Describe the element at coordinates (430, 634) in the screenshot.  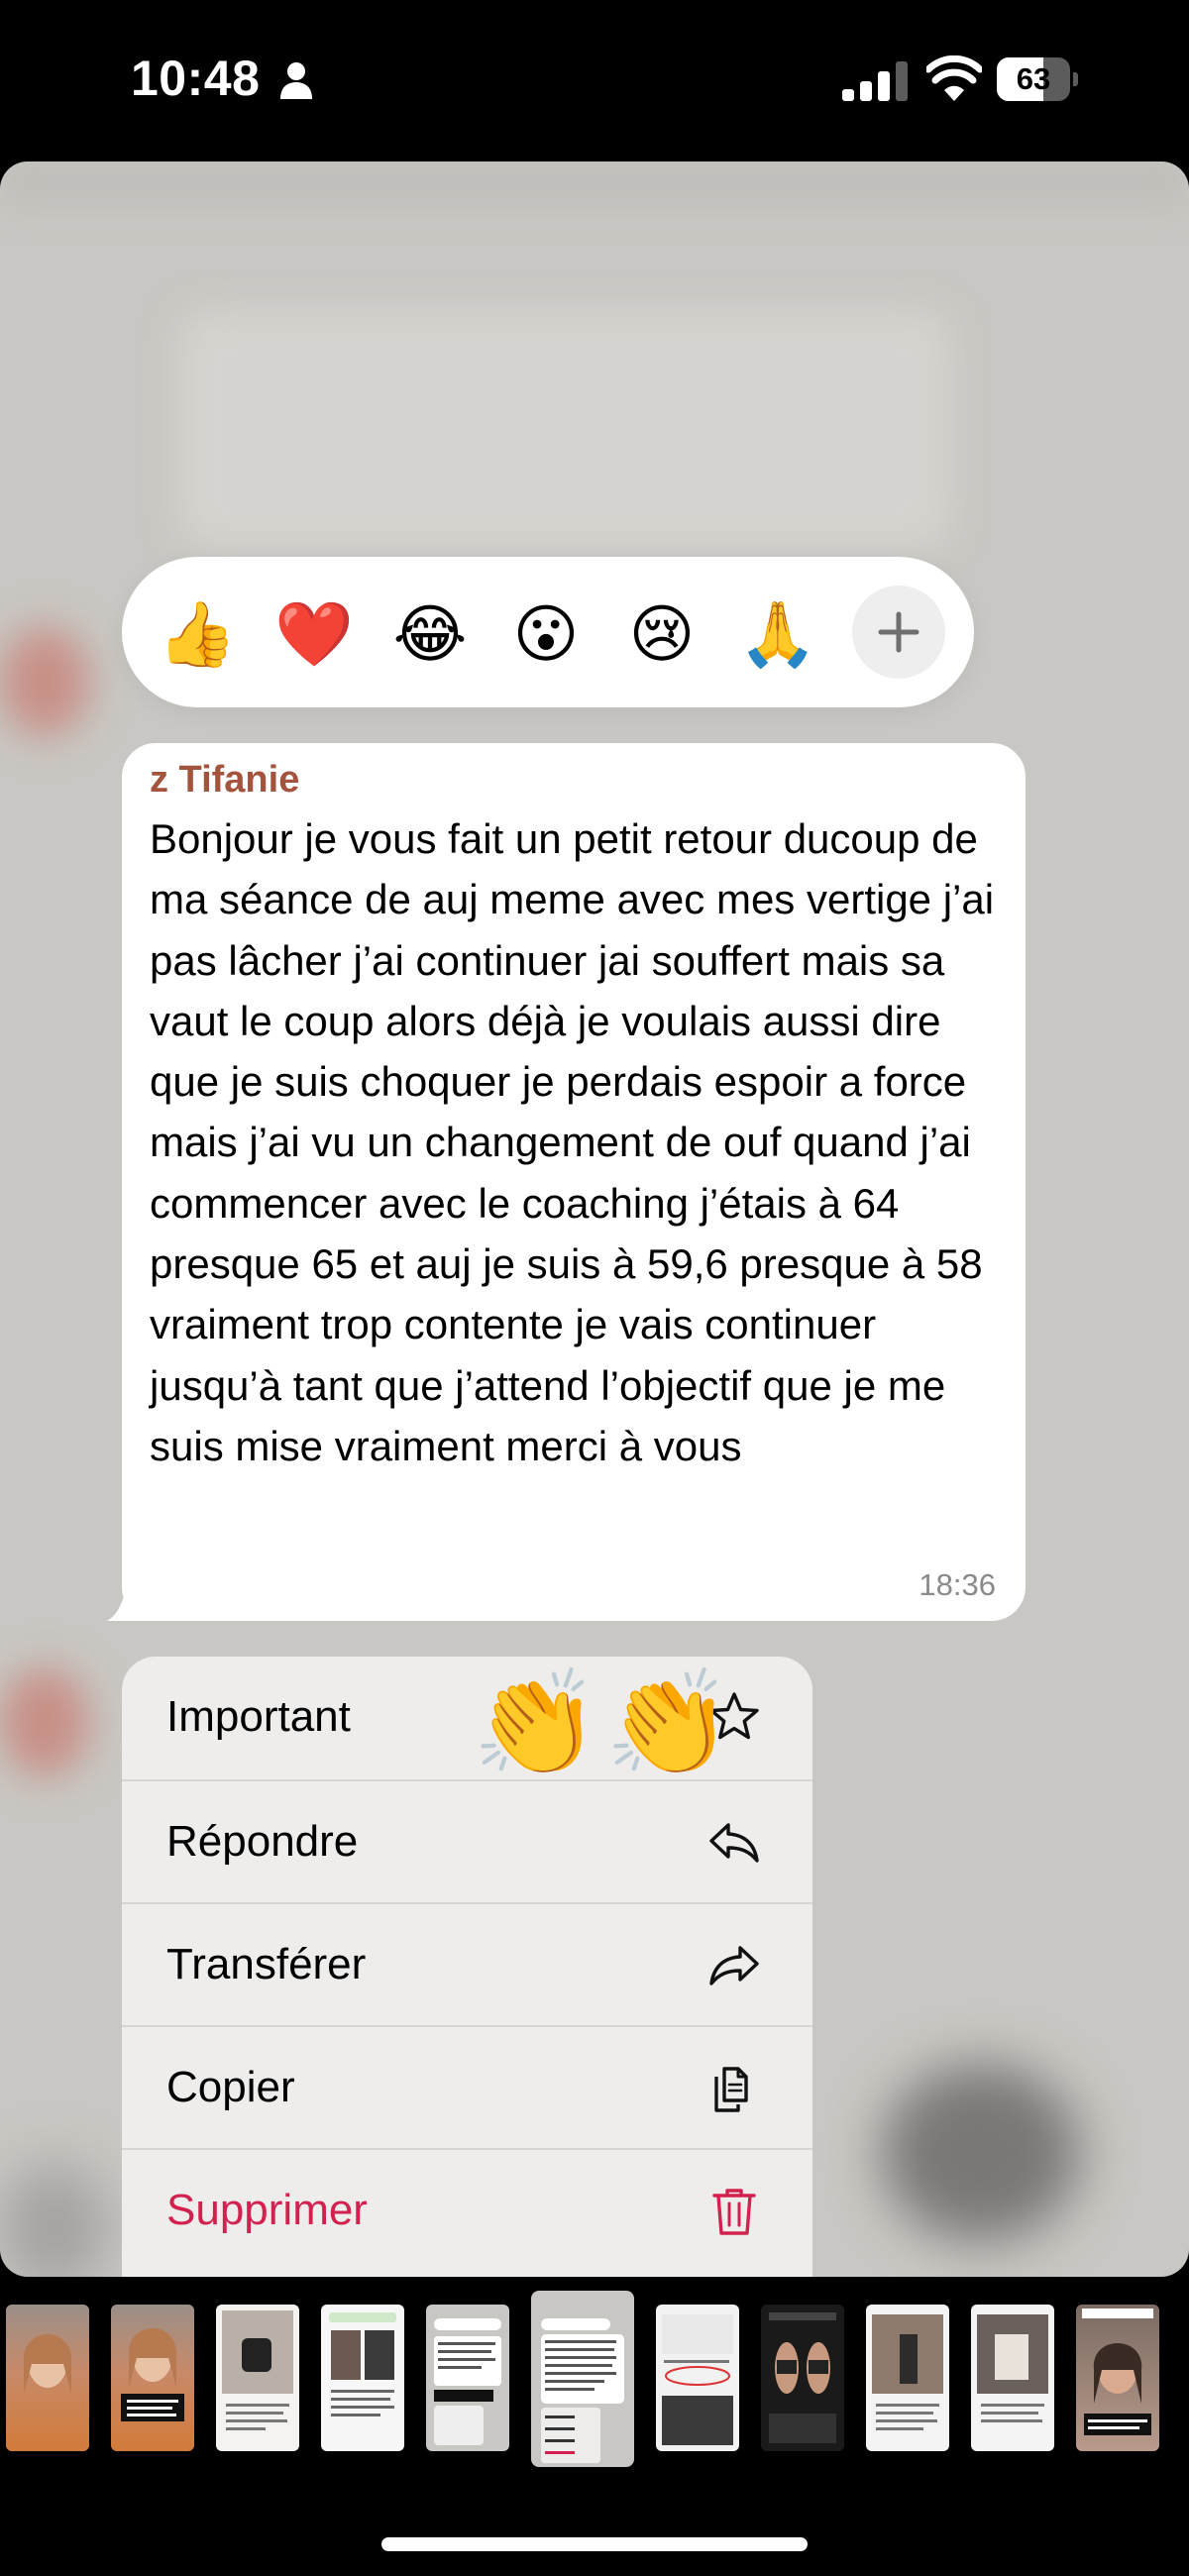
I see `reaction-tears-of-joy: 😂` at that location.